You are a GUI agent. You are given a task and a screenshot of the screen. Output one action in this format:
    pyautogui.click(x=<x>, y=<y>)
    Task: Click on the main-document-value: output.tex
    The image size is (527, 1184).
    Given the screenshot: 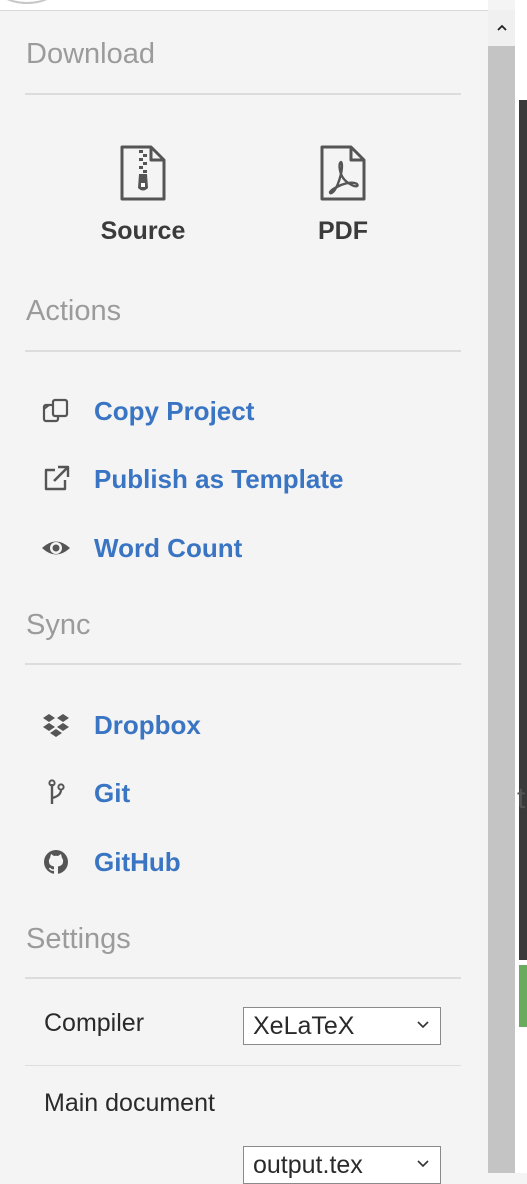 What is the action you would take?
    pyautogui.click(x=308, y=1165)
    